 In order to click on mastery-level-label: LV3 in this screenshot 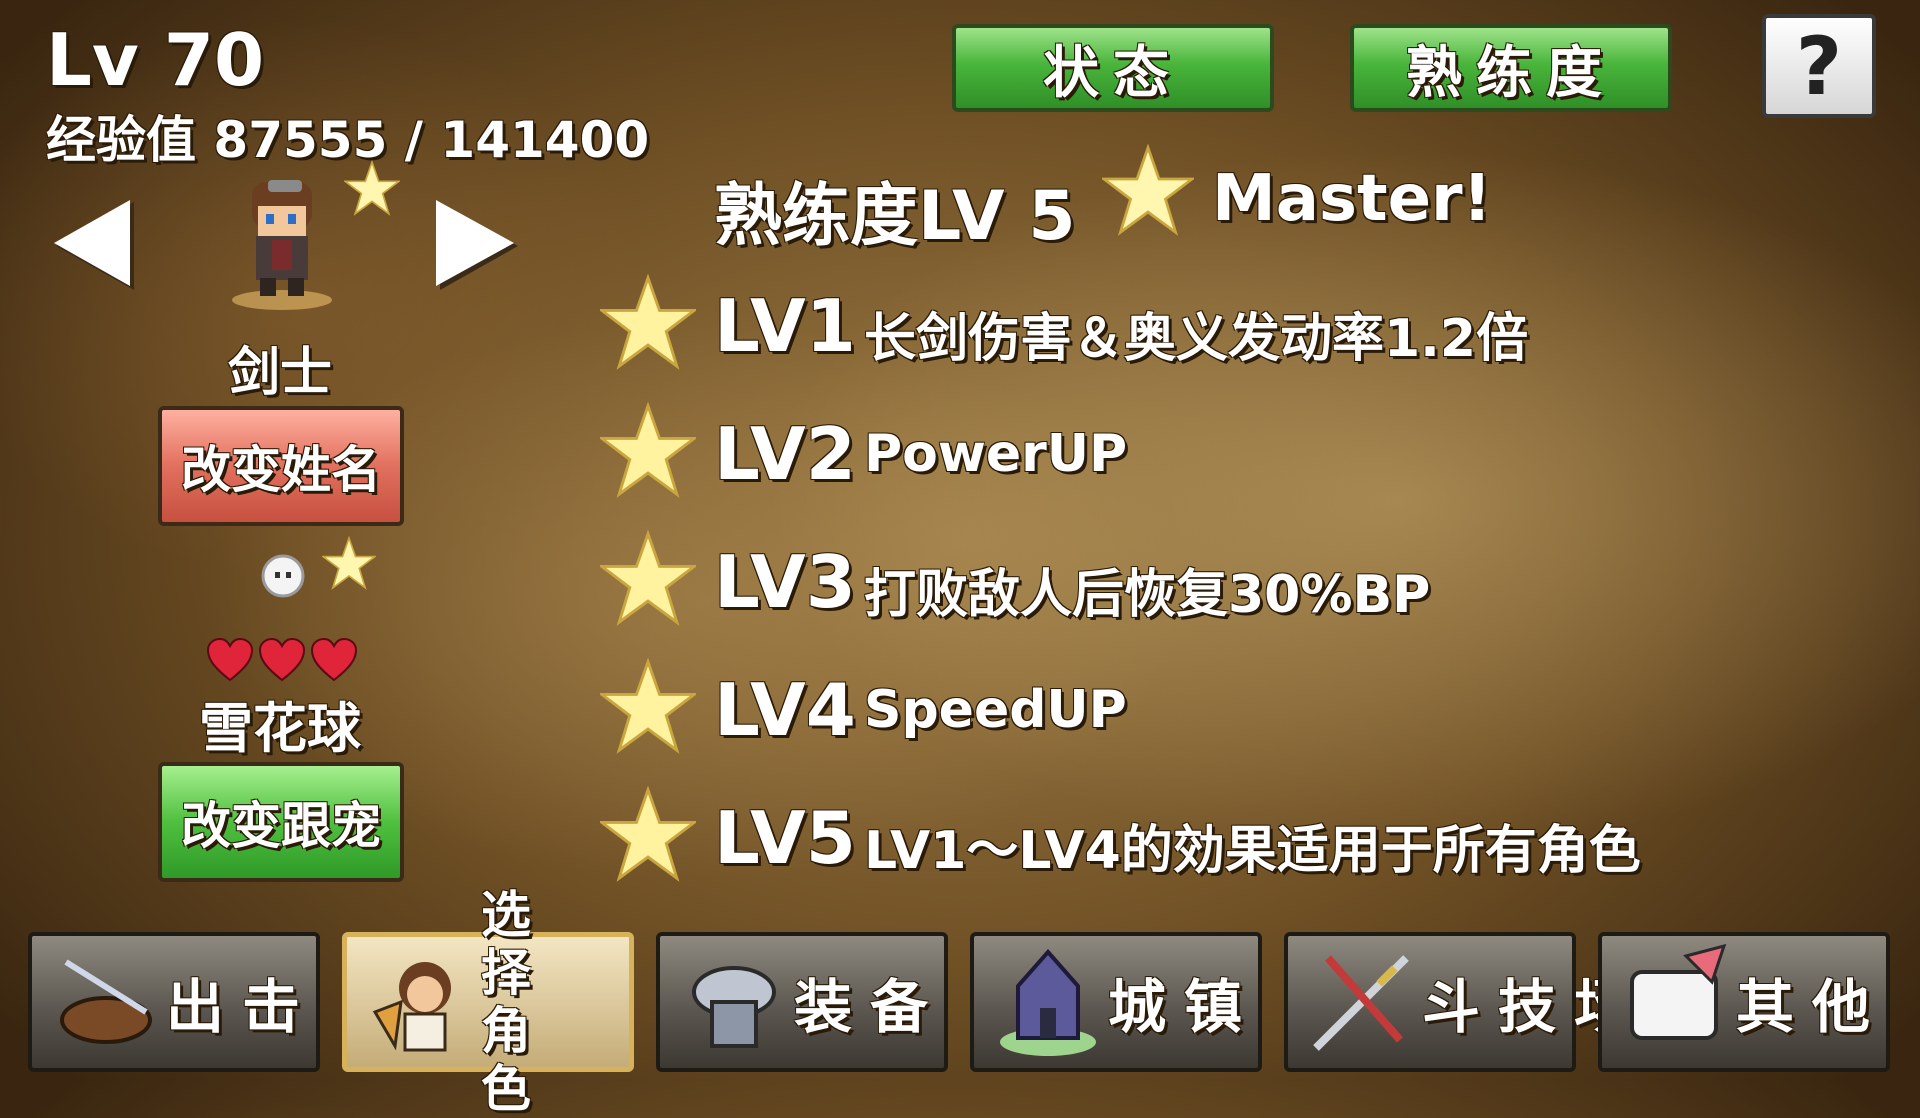, I will do `click(785, 582)`.